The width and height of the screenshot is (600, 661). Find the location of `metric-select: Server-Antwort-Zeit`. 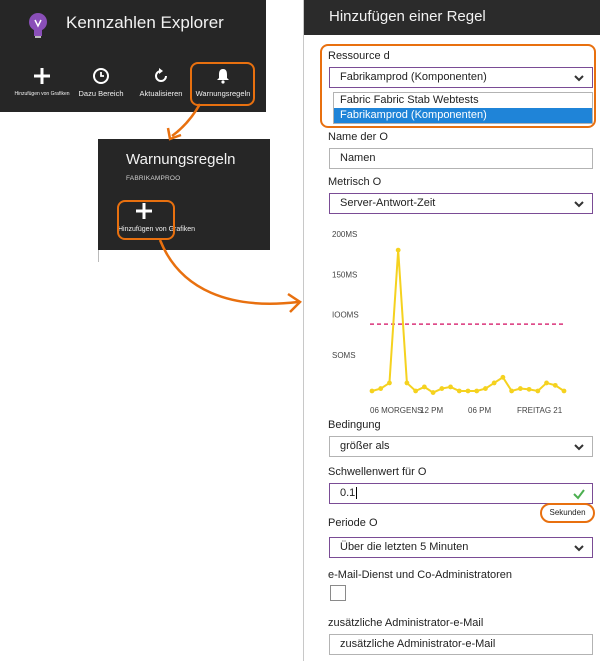

metric-select: Server-Antwort-Zeit is located at coordinates (461, 203).